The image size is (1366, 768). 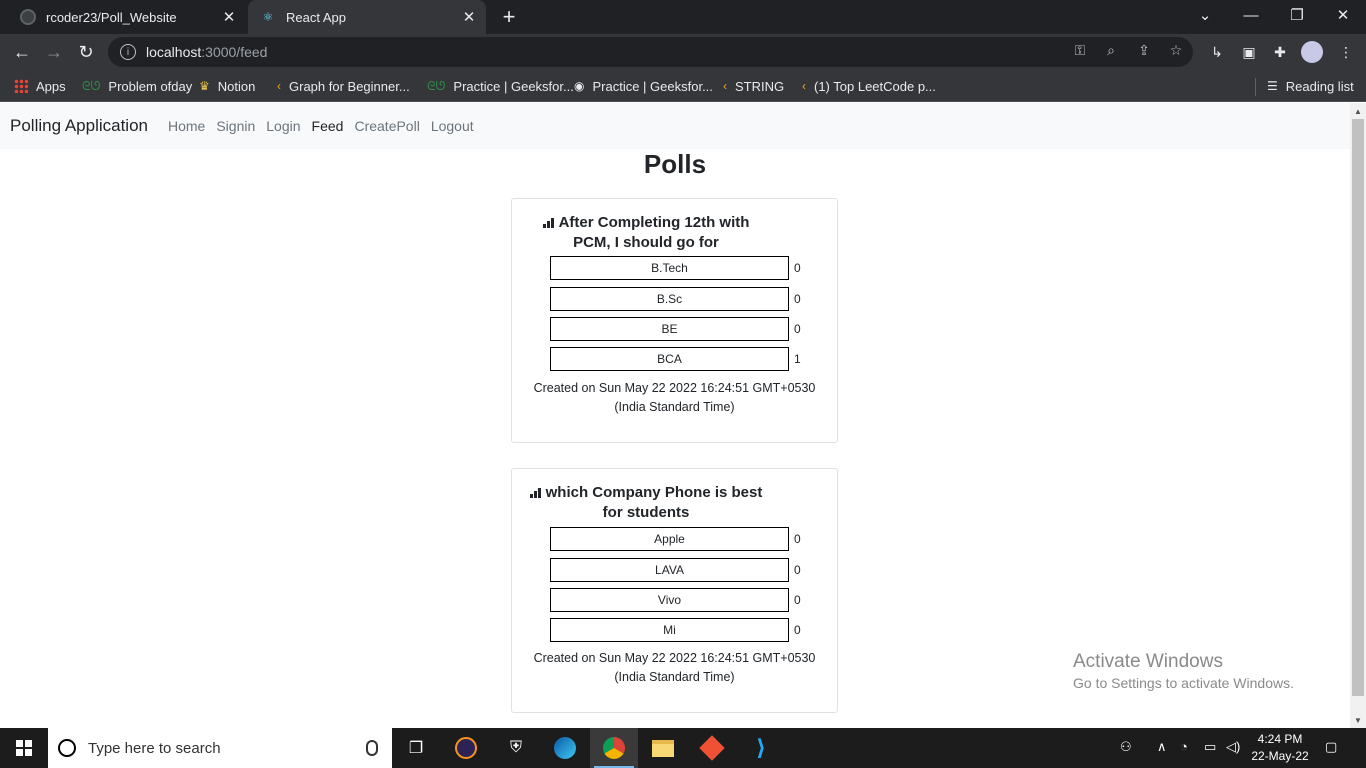 I want to click on taskbar-search-box: Type here to search, so click(x=220, y=748).